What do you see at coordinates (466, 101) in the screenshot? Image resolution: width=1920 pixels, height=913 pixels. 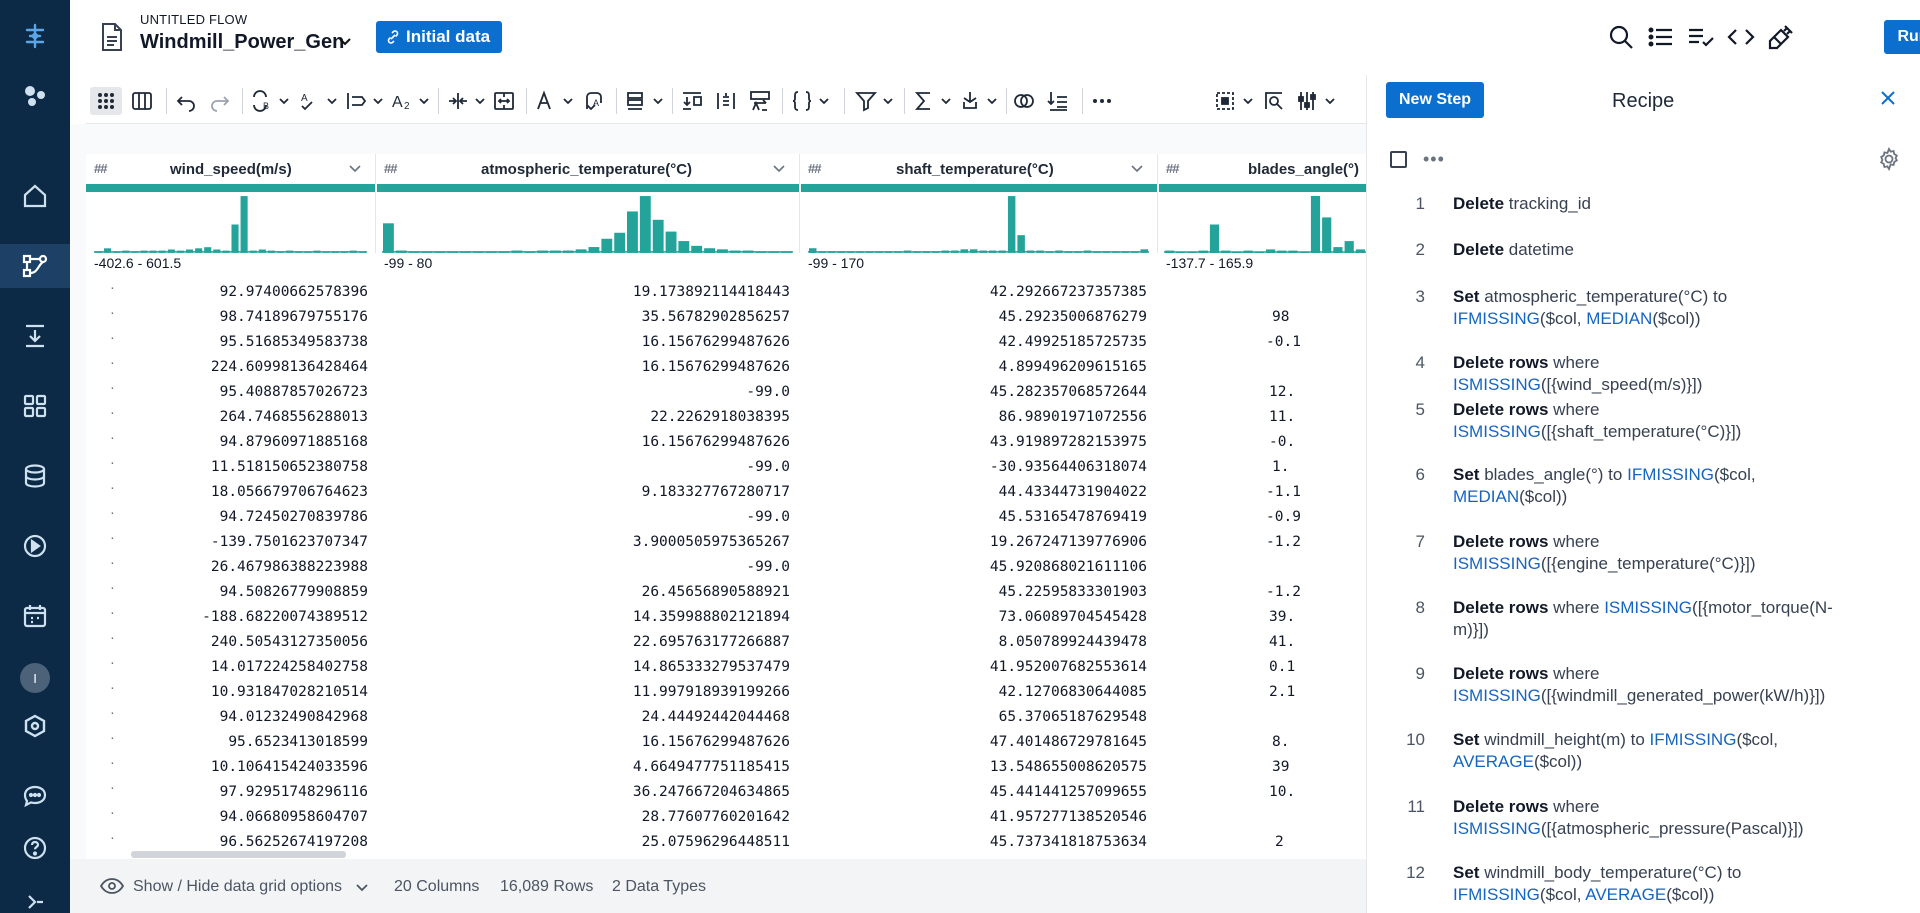 I see `split-column-icon` at bounding box center [466, 101].